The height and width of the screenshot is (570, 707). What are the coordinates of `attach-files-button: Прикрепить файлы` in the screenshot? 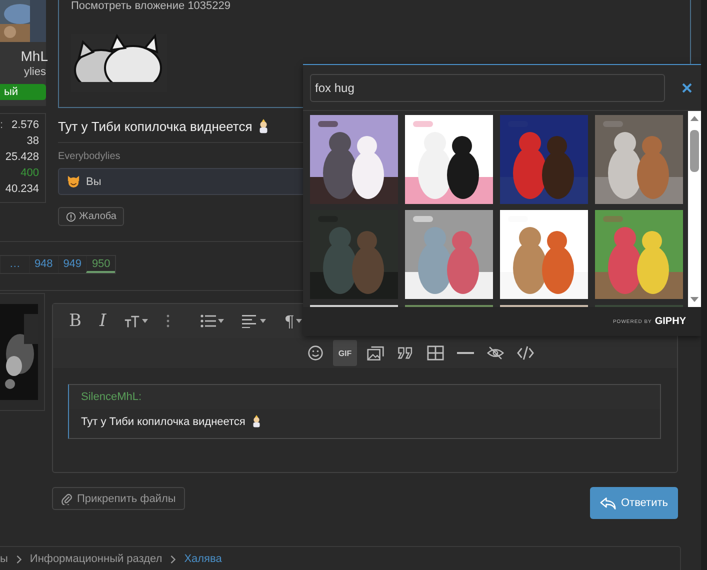 It's located at (118, 498).